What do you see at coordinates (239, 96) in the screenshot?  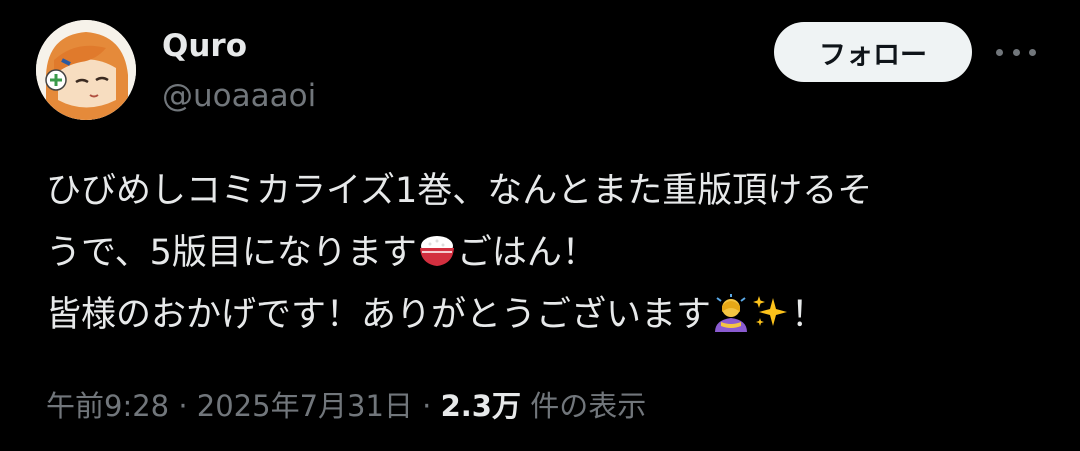 I see `user-handle: @uoaaaoi` at bounding box center [239, 96].